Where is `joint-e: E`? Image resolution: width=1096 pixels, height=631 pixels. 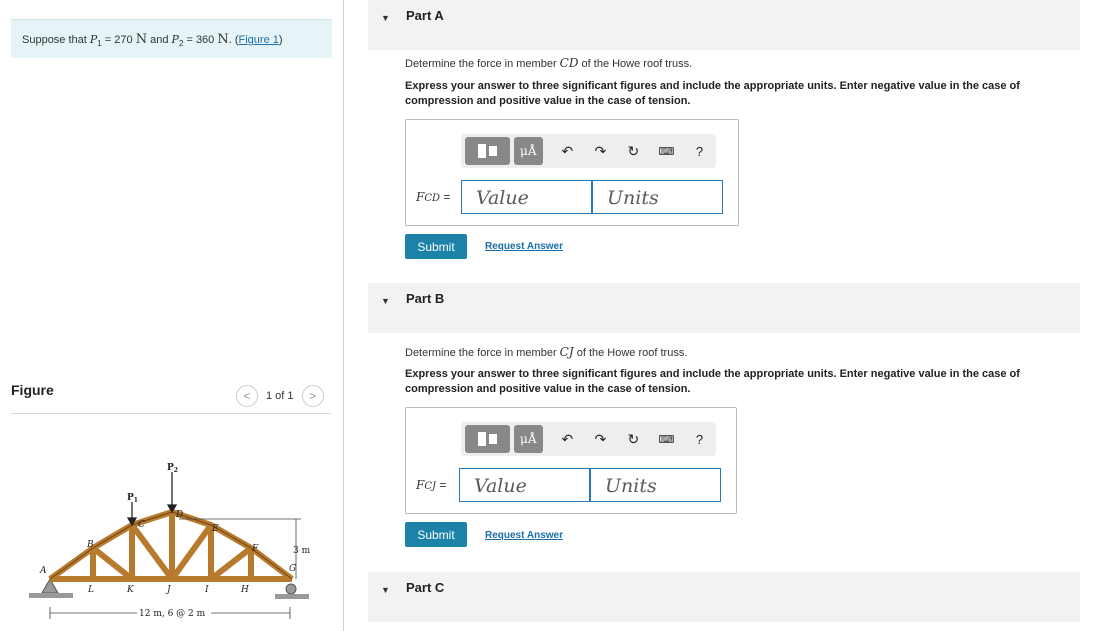
joint-e: E is located at coordinates (215, 529).